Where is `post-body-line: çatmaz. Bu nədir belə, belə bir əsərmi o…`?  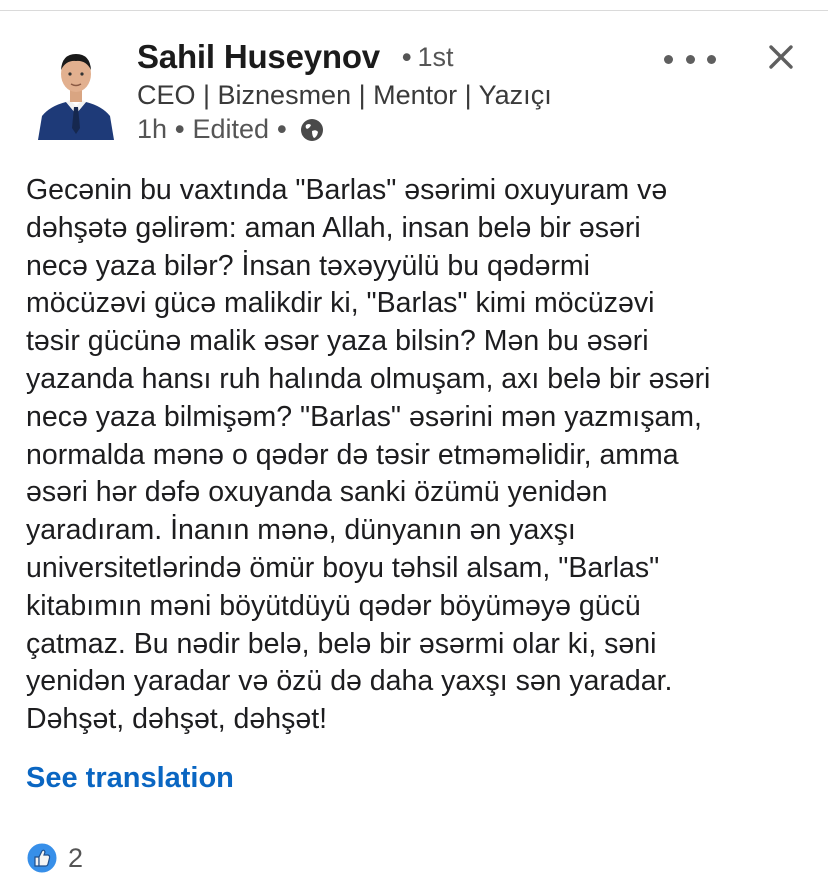 post-body-line: çatmaz. Bu nədir belə, belə bir əsərmi o… is located at coordinates (341, 643).